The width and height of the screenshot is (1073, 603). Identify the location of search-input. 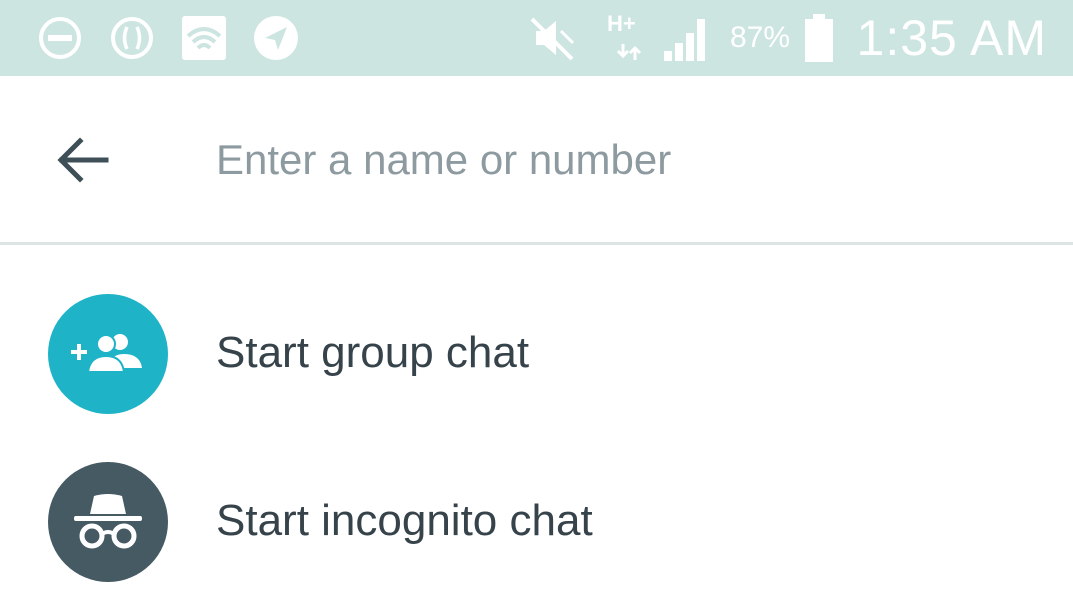
(626, 160).